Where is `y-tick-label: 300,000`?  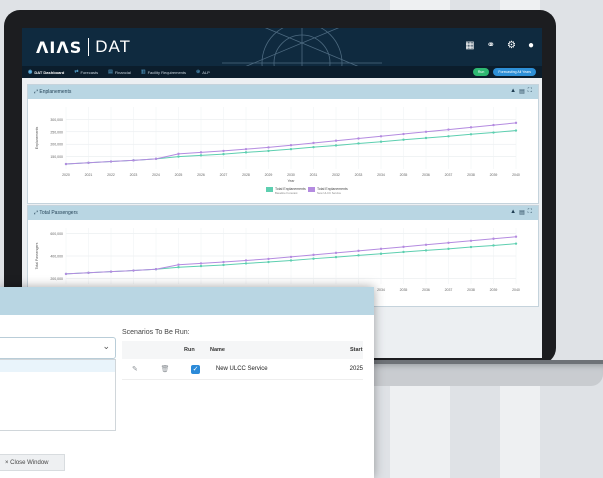 y-tick-label: 300,000 is located at coordinates (56, 120).